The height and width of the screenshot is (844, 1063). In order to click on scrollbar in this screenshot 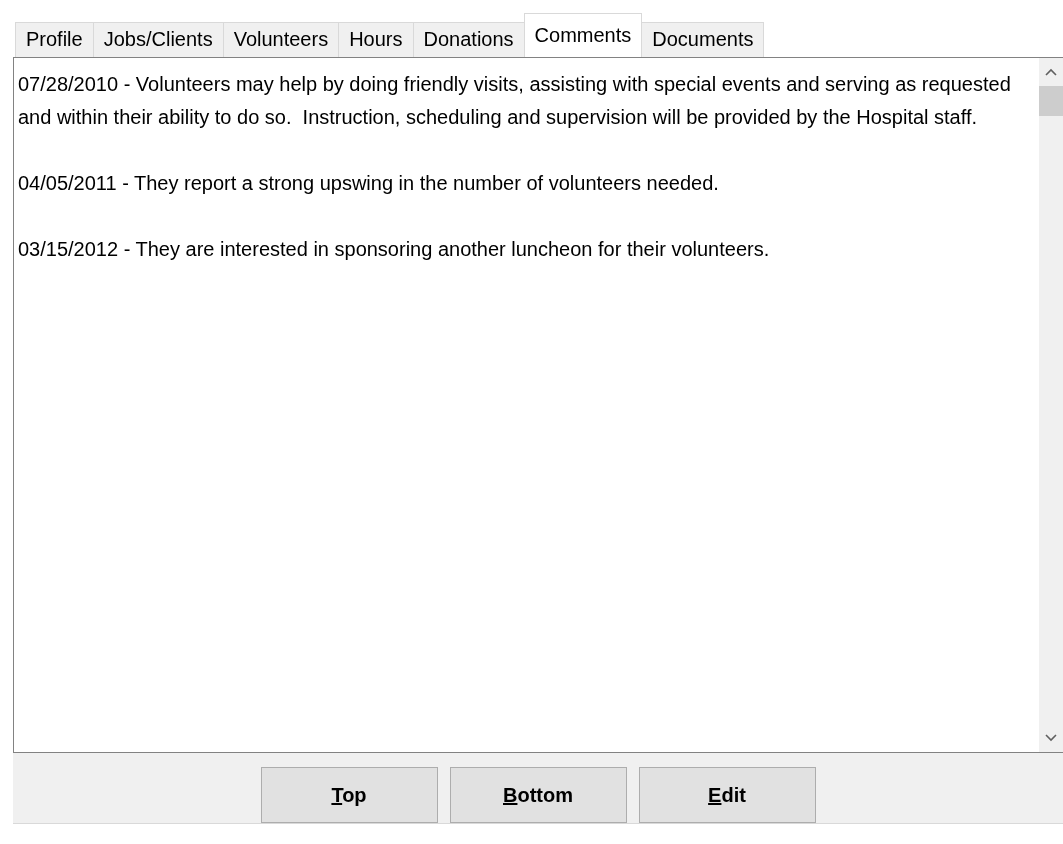, I will do `click(1051, 404)`.